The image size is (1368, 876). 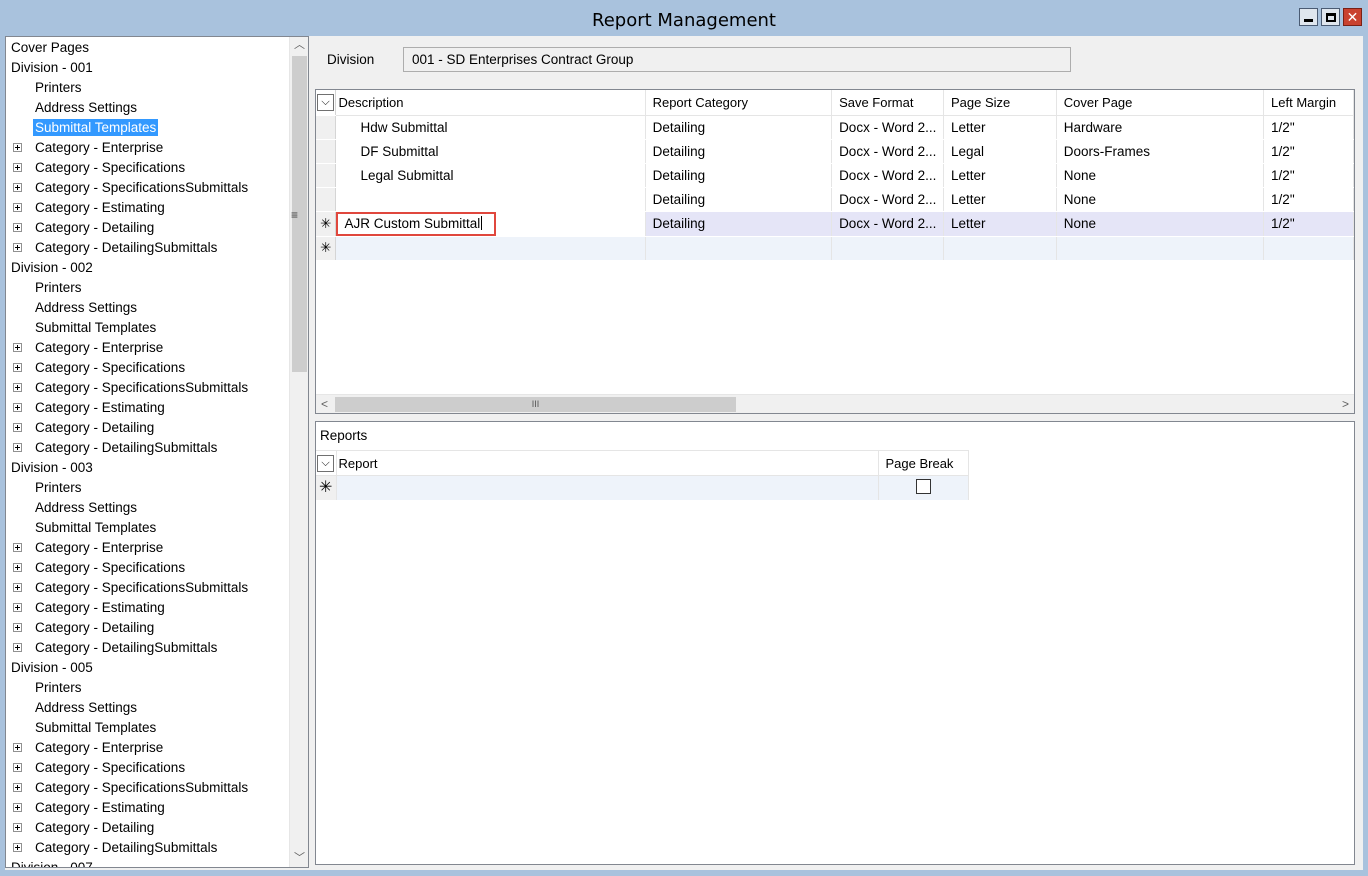 What do you see at coordinates (835, 199) in the screenshot?
I see `table-row: Detailing Docx - Word 2... Letter None 1/2"` at bounding box center [835, 199].